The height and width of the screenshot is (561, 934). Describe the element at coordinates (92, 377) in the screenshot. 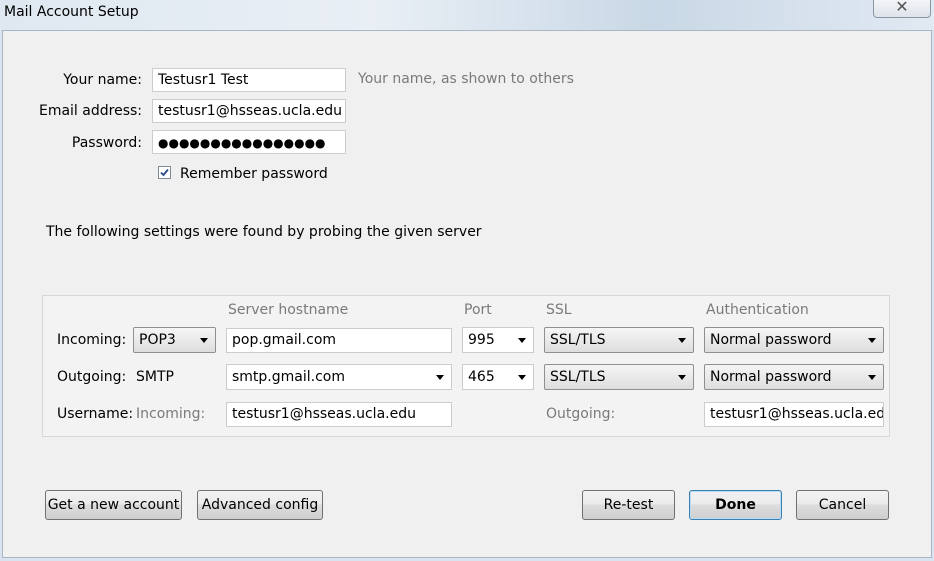

I see `outgoing-label: Outgoing:` at that location.